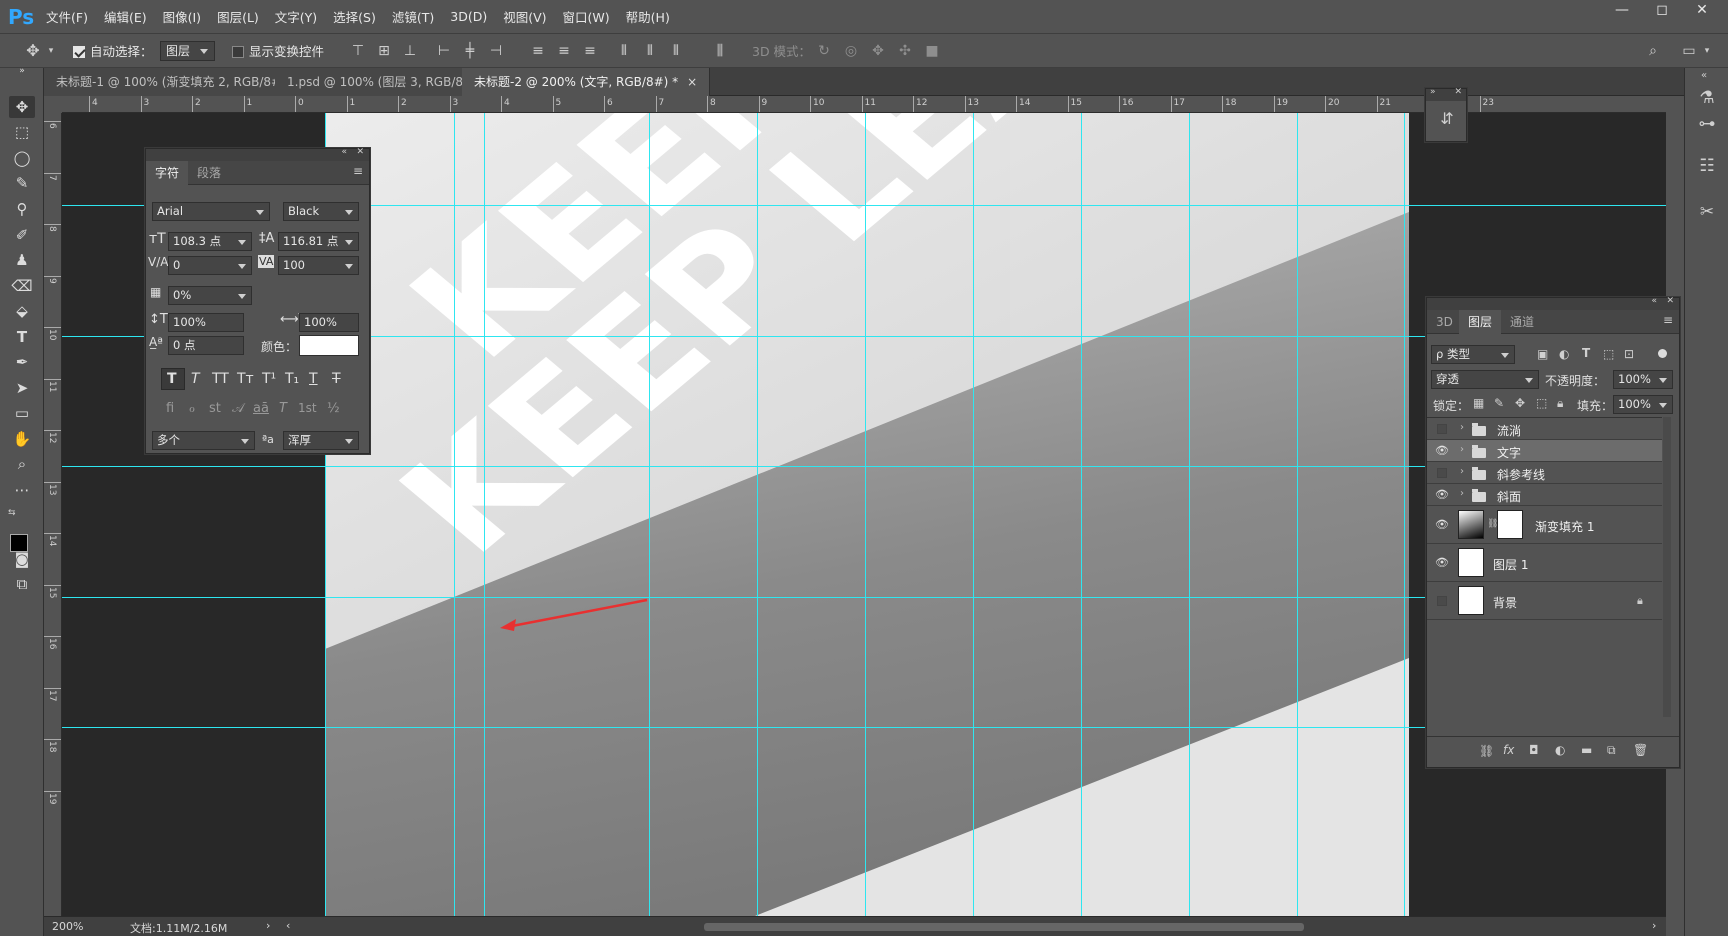  What do you see at coordinates (238, 408) in the screenshot?
I see `swash-button: 𝒜` at bounding box center [238, 408].